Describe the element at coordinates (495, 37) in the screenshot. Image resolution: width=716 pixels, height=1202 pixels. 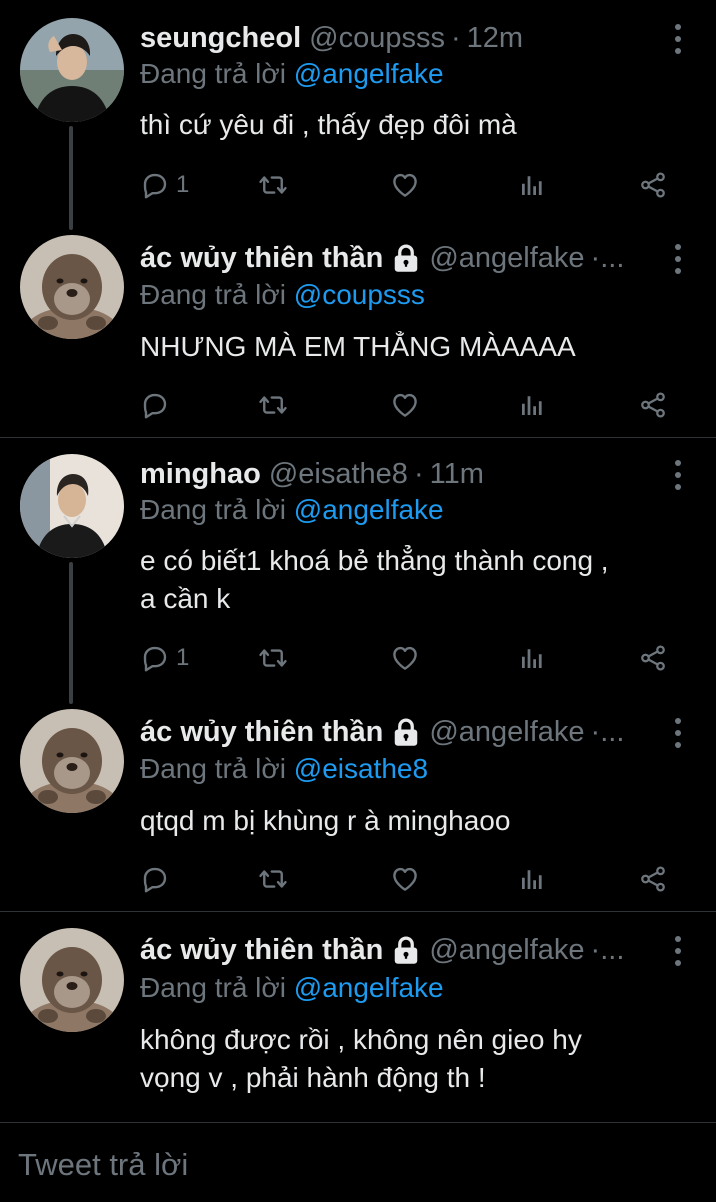
I see `timestamp: 12m` at that location.